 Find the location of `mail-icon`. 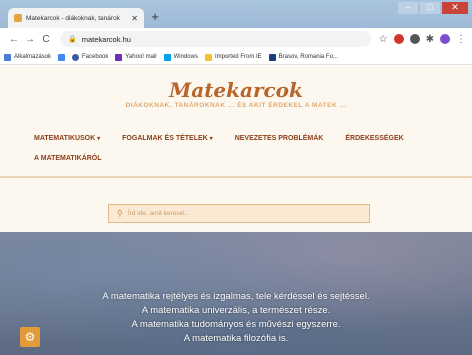

mail-icon is located at coordinates (119, 57).